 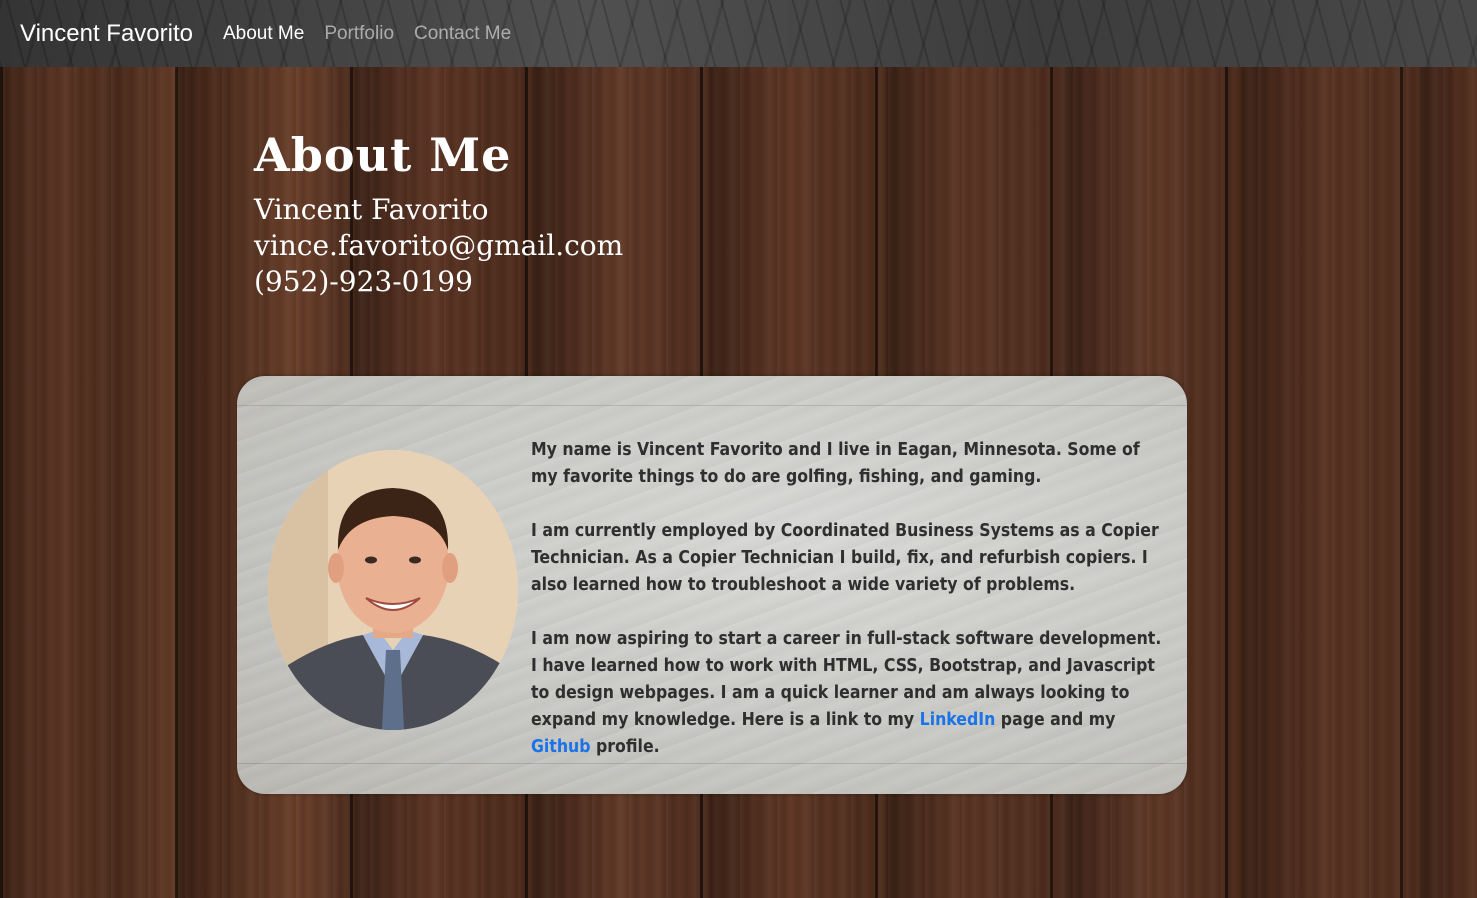 What do you see at coordinates (439, 245) in the screenshot?
I see `contact-email: vince.favorito@gmail.com` at bounding box center [439, 245].